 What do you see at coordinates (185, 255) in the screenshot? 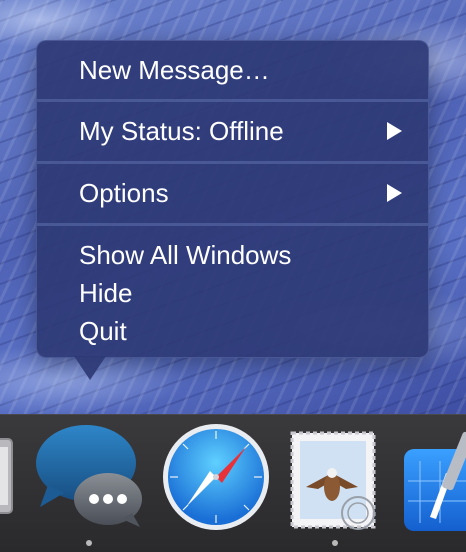
I see `menu-item-label: Show All Windows` at bounding box center [185, 255].